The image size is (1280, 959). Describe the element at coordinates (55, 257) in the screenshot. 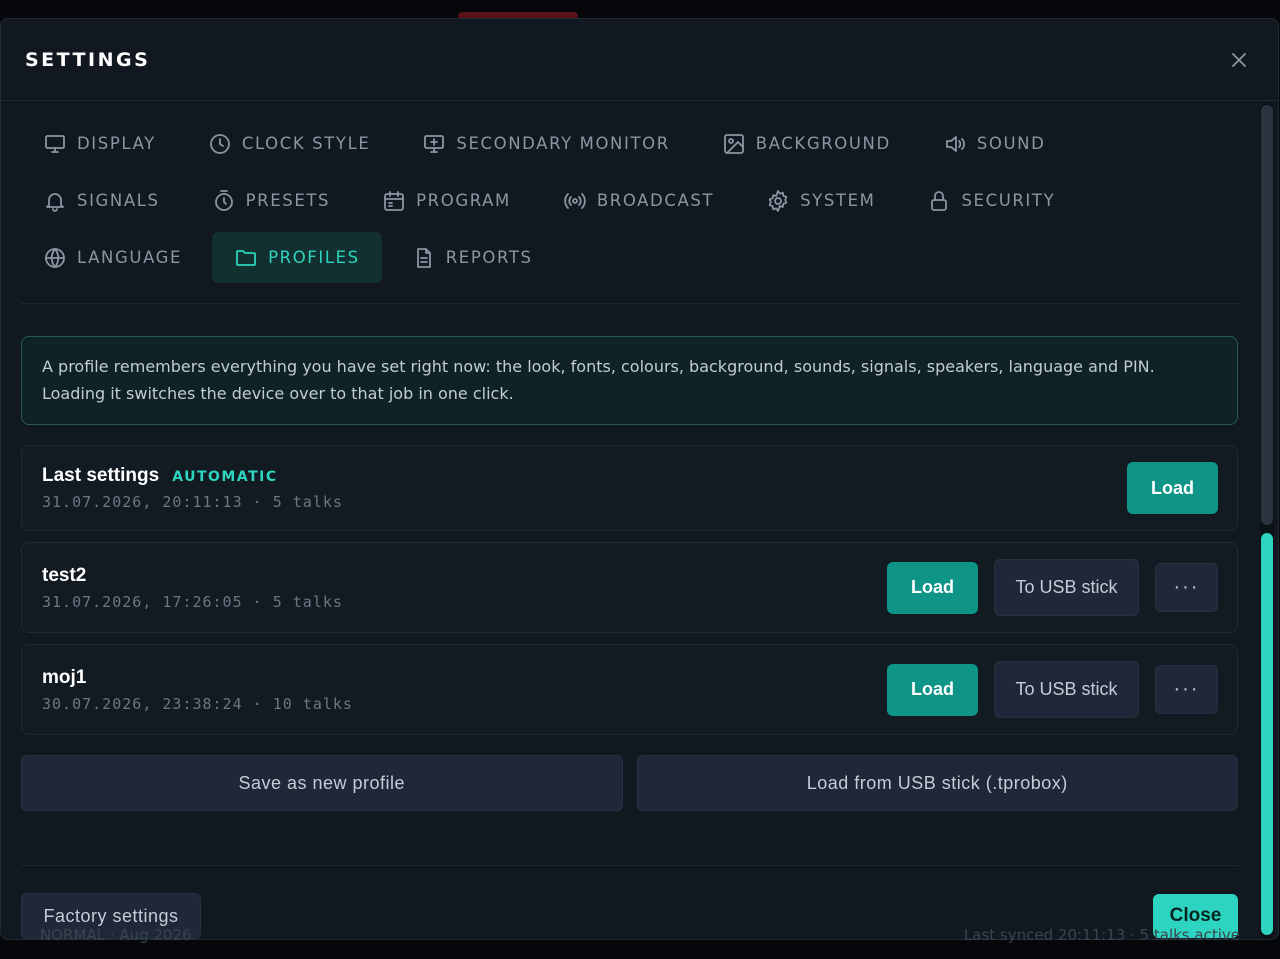

I see `globe-icon` at that location.